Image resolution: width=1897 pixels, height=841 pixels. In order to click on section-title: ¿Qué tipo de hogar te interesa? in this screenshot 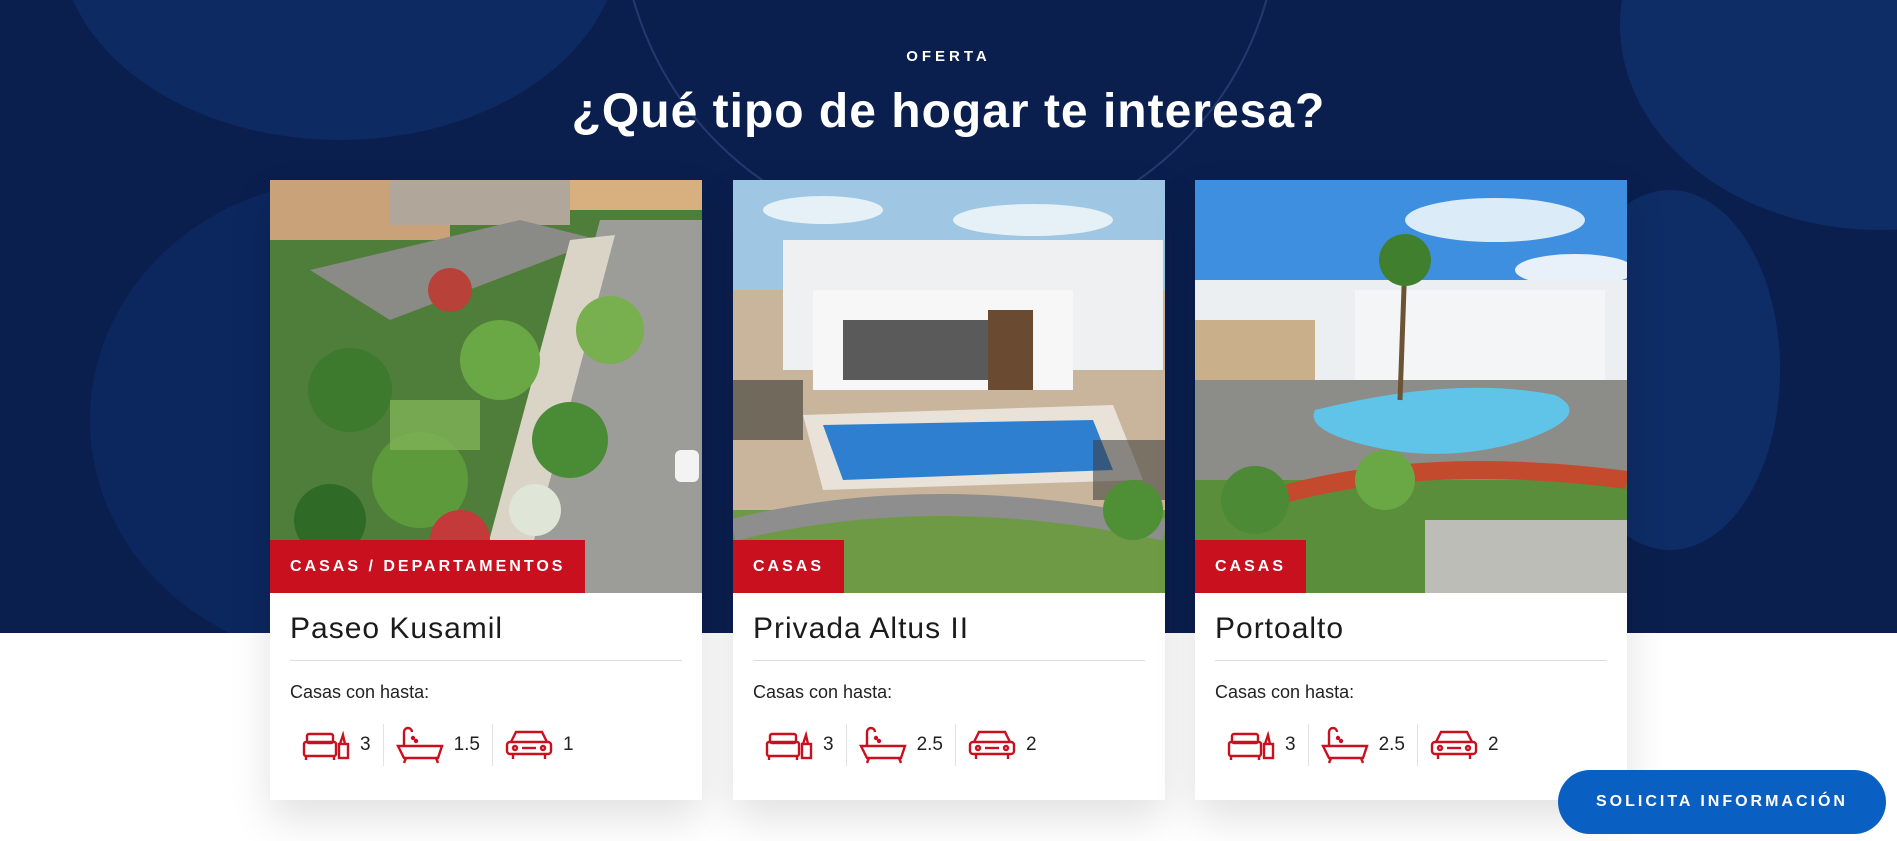, I will do `click(948, 111)`.